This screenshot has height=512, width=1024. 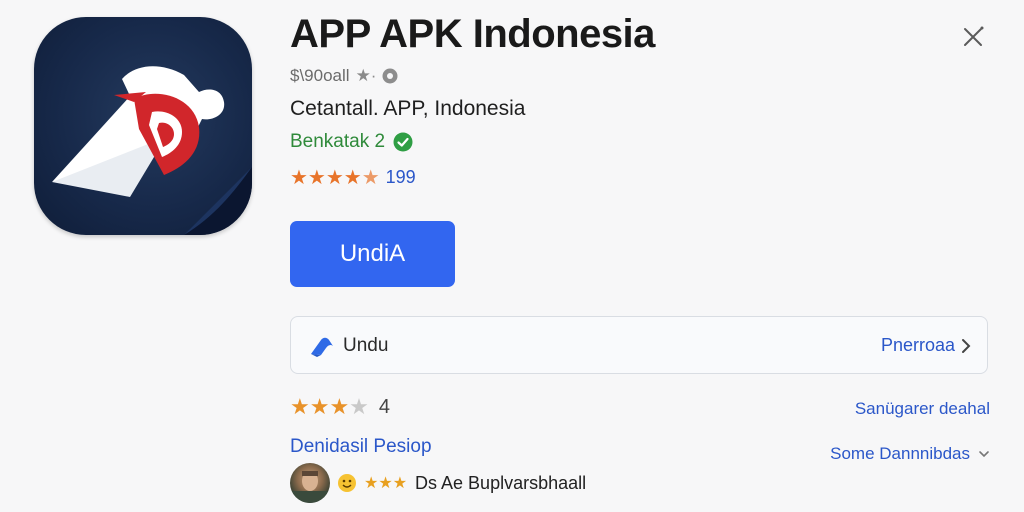 I want to click on review-value: 4, so click(x=384, y=406).